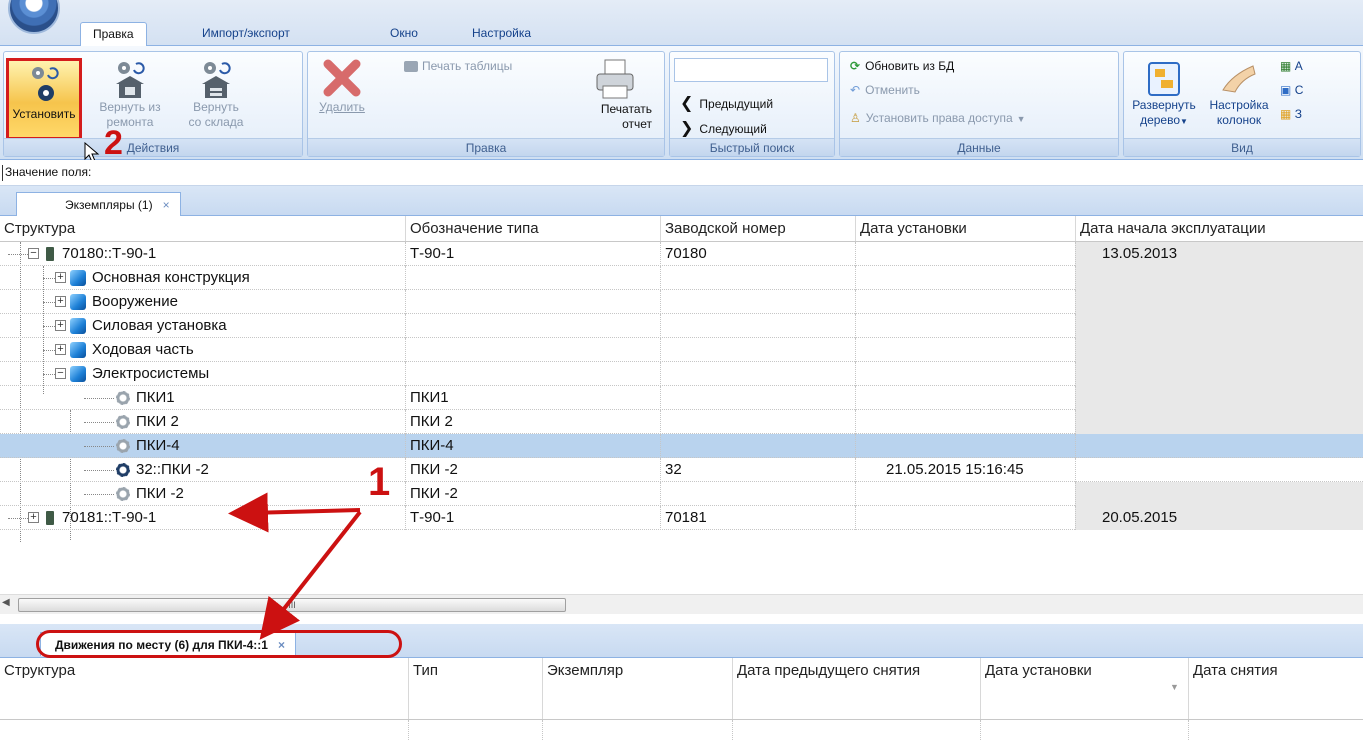  I want to click on ribbon-tab-row: Правка Импорт/экспорт Окно Настройка, so click(681, 23).